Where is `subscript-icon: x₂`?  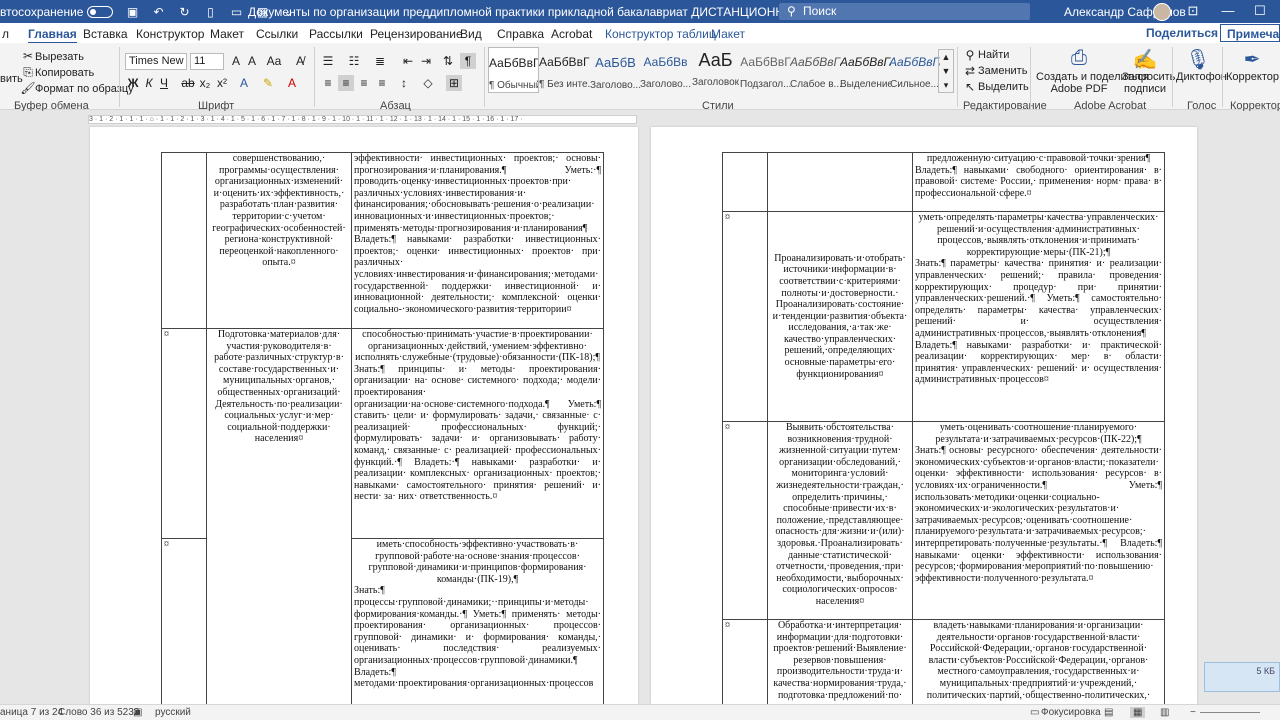 subscript-icon: x₂ is located at coordinates (205, 83).